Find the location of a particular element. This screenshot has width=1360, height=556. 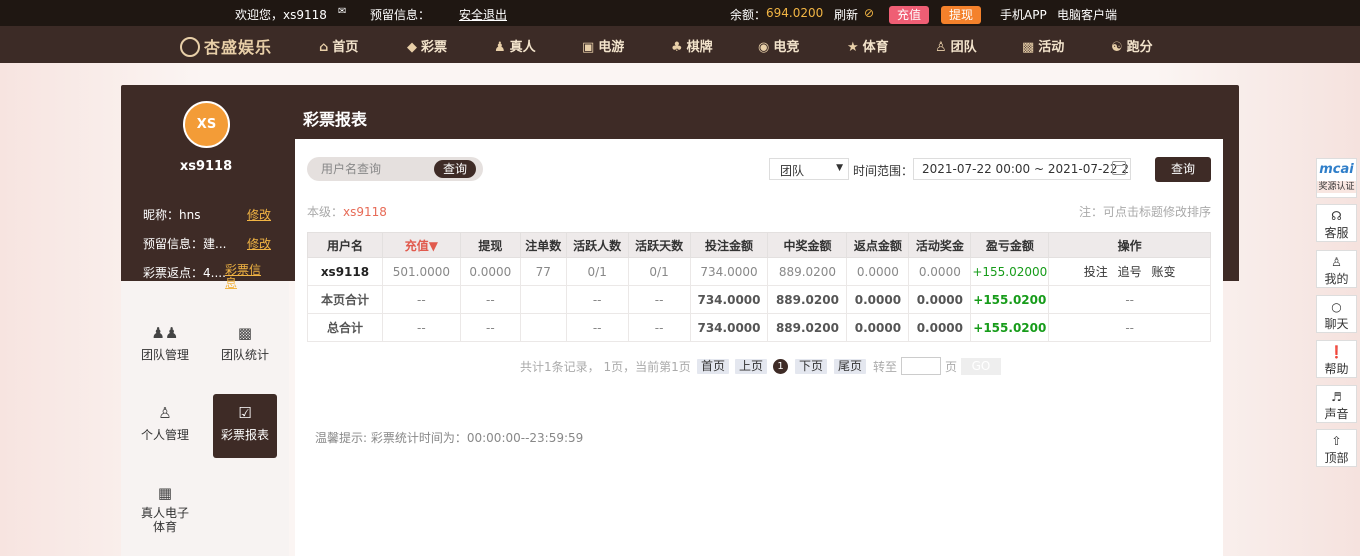

inline-query-button: 查询 is located at coordinates (455, 169).